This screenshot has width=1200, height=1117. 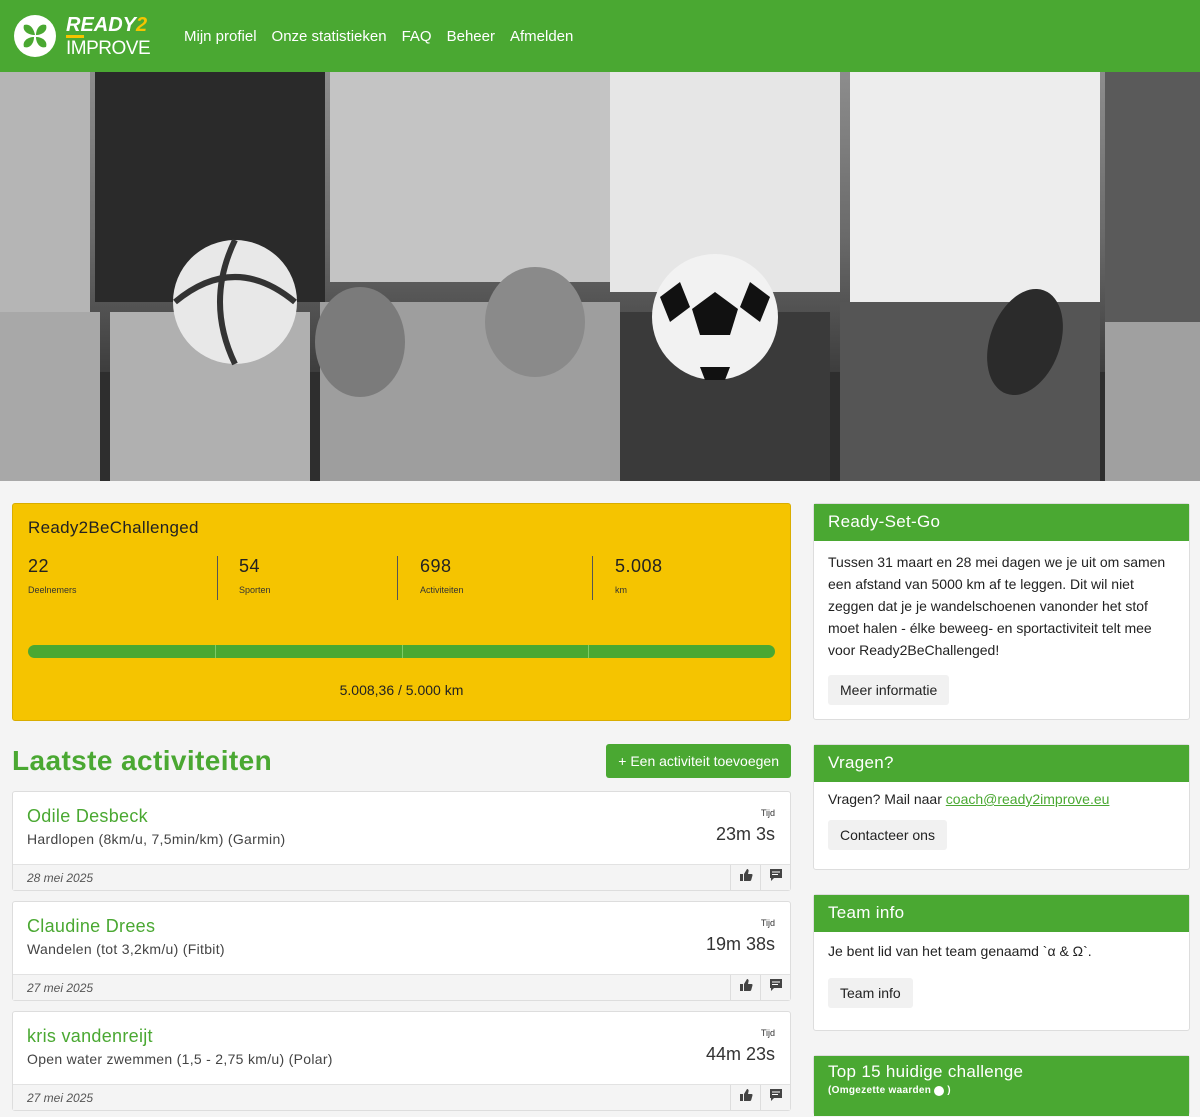 What do you see at coordinates (740, 944) in the screenshot?
I see `activity-time-value: 19m 38s` at bounding box center [740, 944].